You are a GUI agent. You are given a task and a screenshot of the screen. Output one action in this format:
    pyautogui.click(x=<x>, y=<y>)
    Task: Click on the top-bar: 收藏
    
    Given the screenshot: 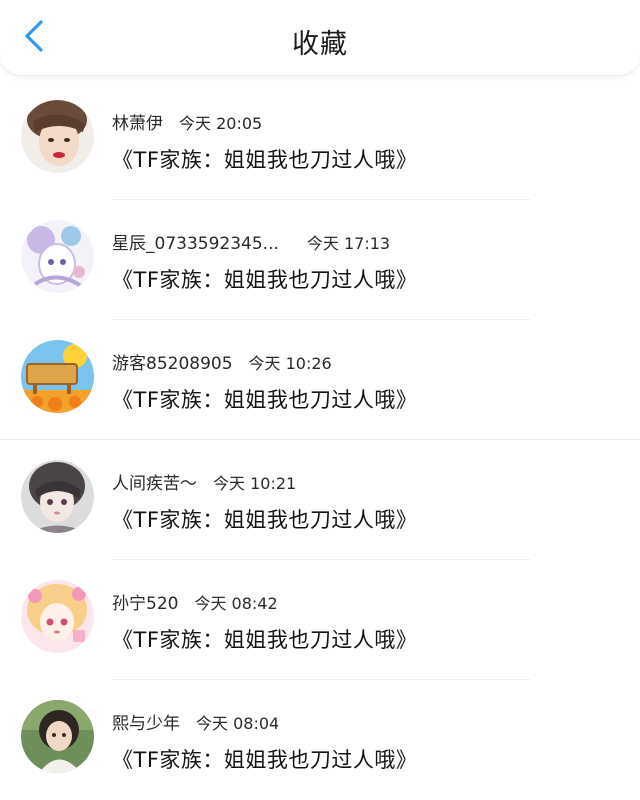 What is the action you would take?
    pyautogui.click(x=320, y=38)
    